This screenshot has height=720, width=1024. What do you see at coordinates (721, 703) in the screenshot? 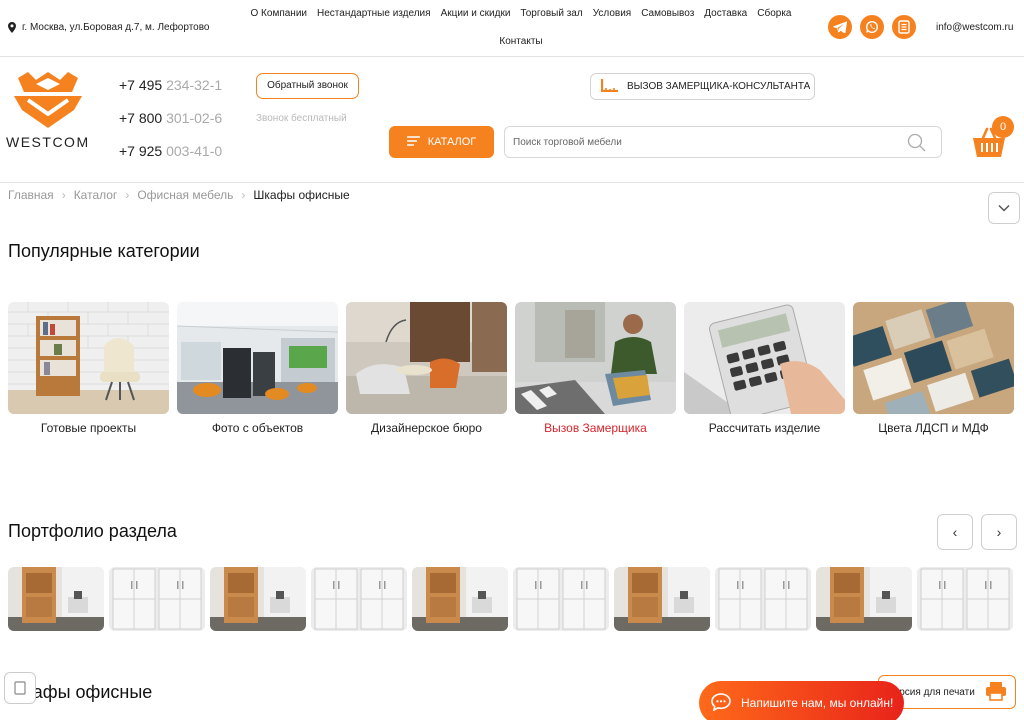
I see `chat-bubble-icon` at bounding box center [721, 703].